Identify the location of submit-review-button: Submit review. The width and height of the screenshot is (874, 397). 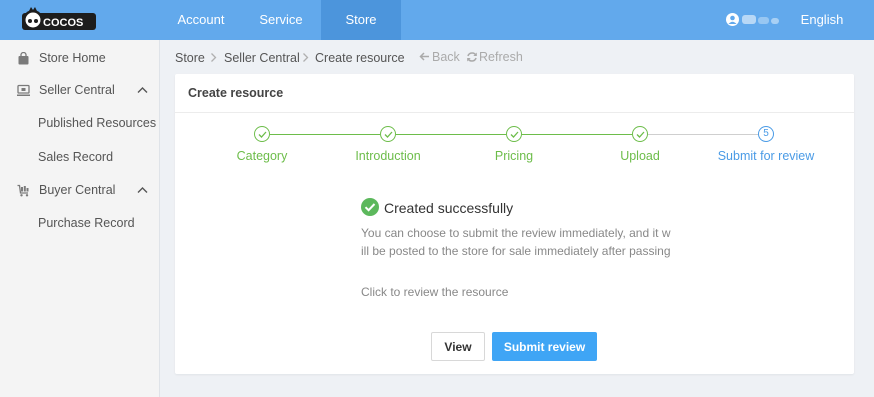
(544, 346).